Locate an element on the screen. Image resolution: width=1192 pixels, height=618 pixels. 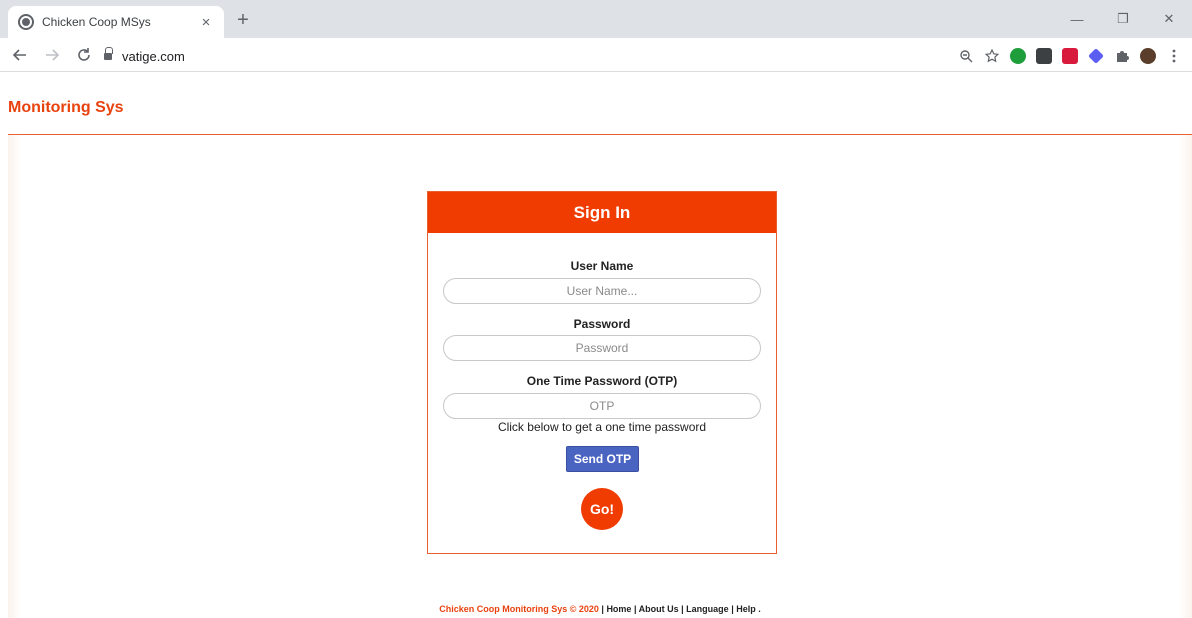
window-controls: — ❐ ✕ is located at coordinates (1123, 19).